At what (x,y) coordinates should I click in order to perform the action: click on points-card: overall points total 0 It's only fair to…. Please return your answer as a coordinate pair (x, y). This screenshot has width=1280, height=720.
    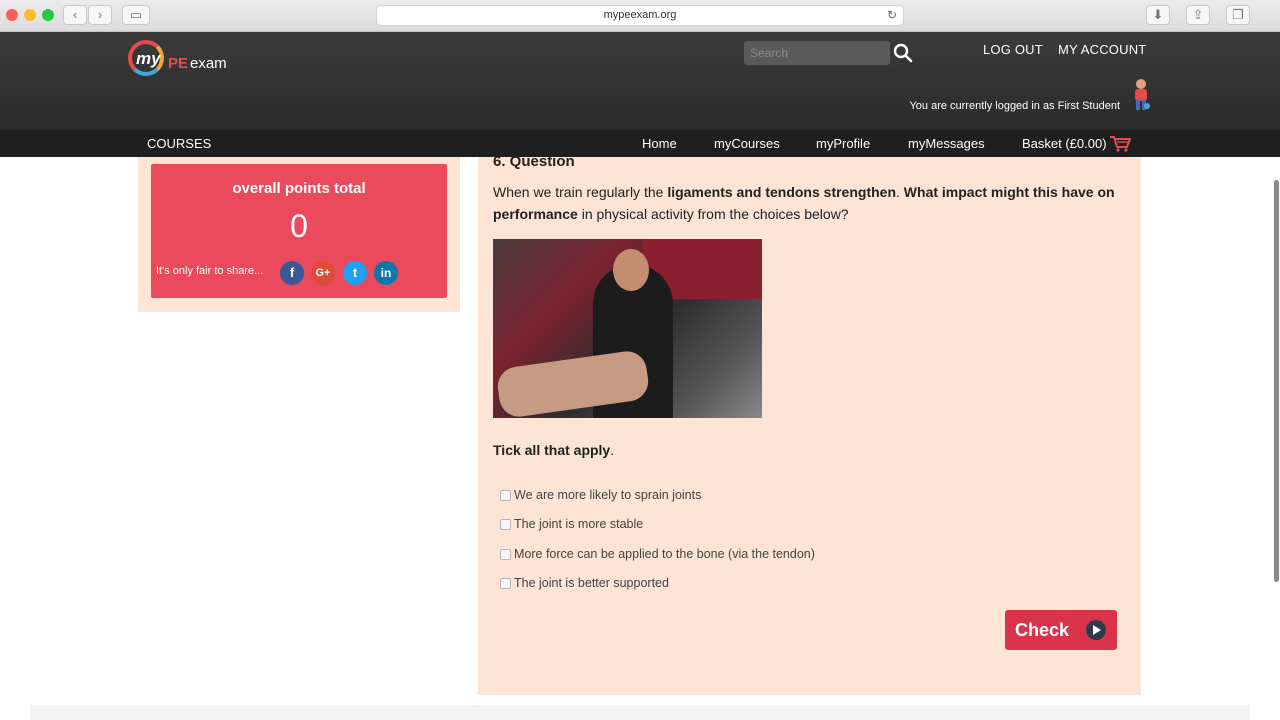
    Looking at the image, I should click on (299, 231).